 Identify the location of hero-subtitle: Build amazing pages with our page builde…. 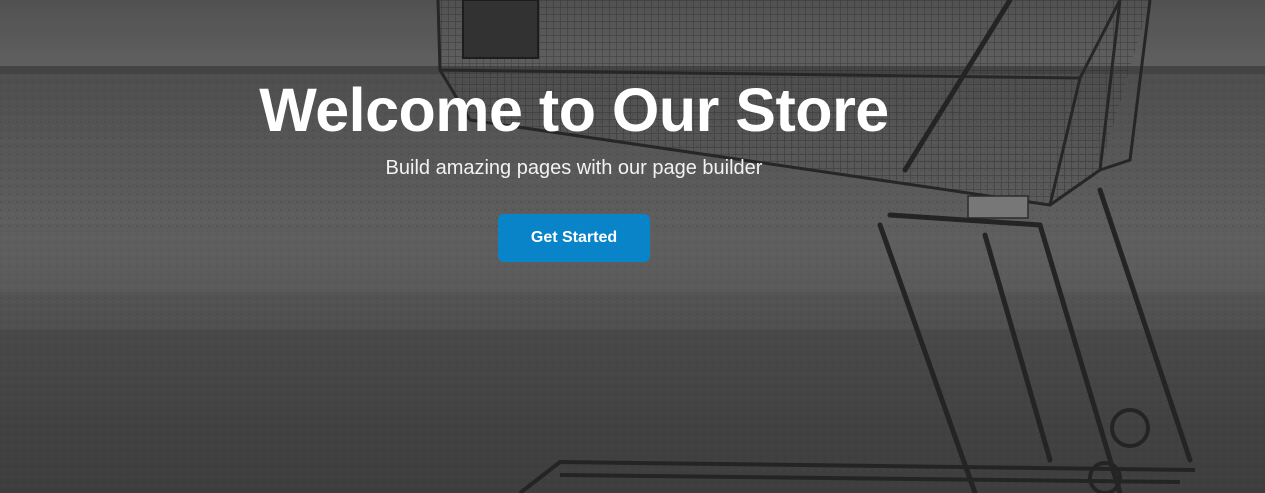
(574, 168).